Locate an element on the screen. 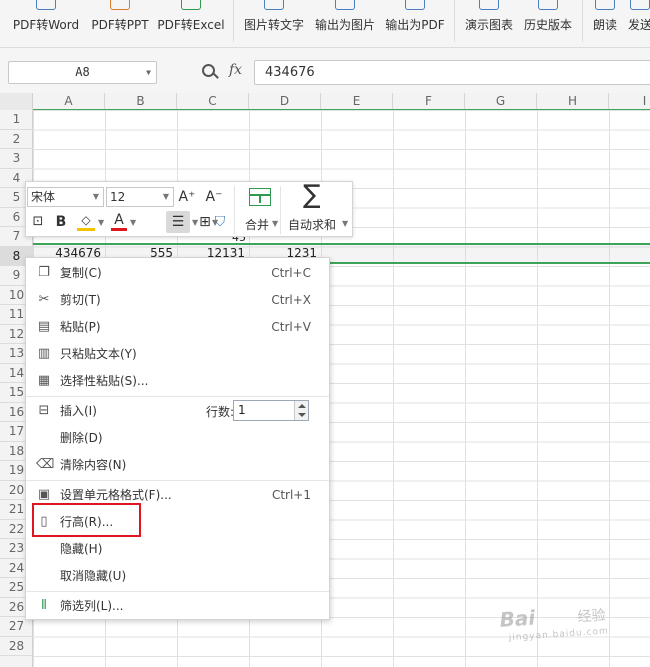 The width and height of the screenshot is (650, 667). spin-down-icon is located at coordinates (302, 415).